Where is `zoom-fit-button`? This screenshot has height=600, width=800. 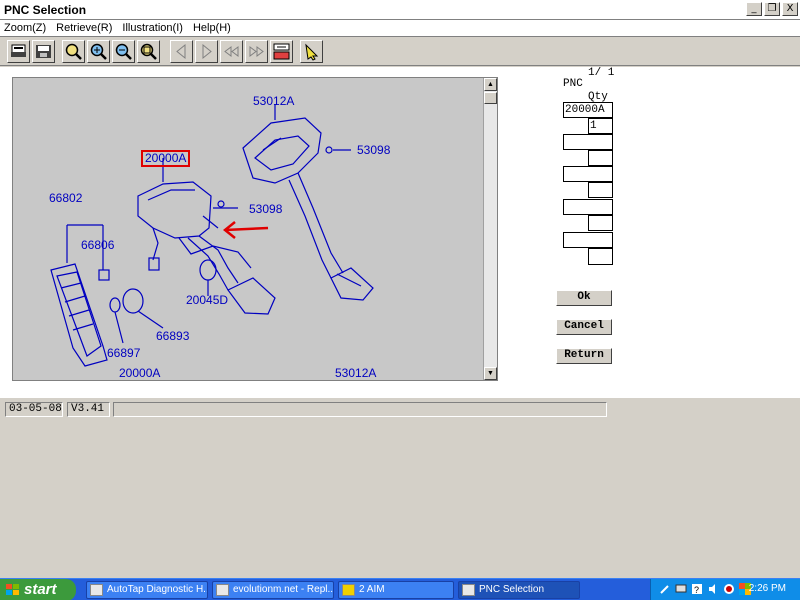
zoom-fit-button is located at coordinates (148, 51).